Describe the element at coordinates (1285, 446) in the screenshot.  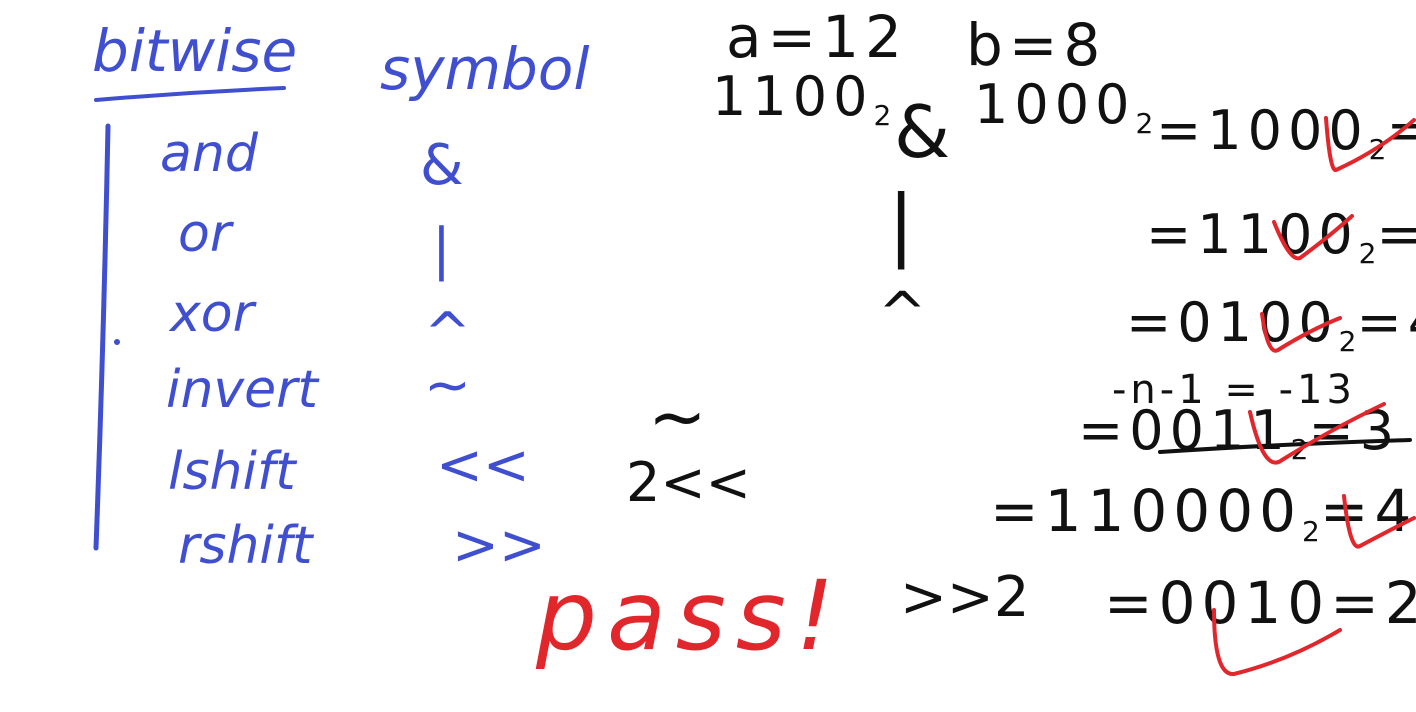
I see `invert-strike-line` at that location.